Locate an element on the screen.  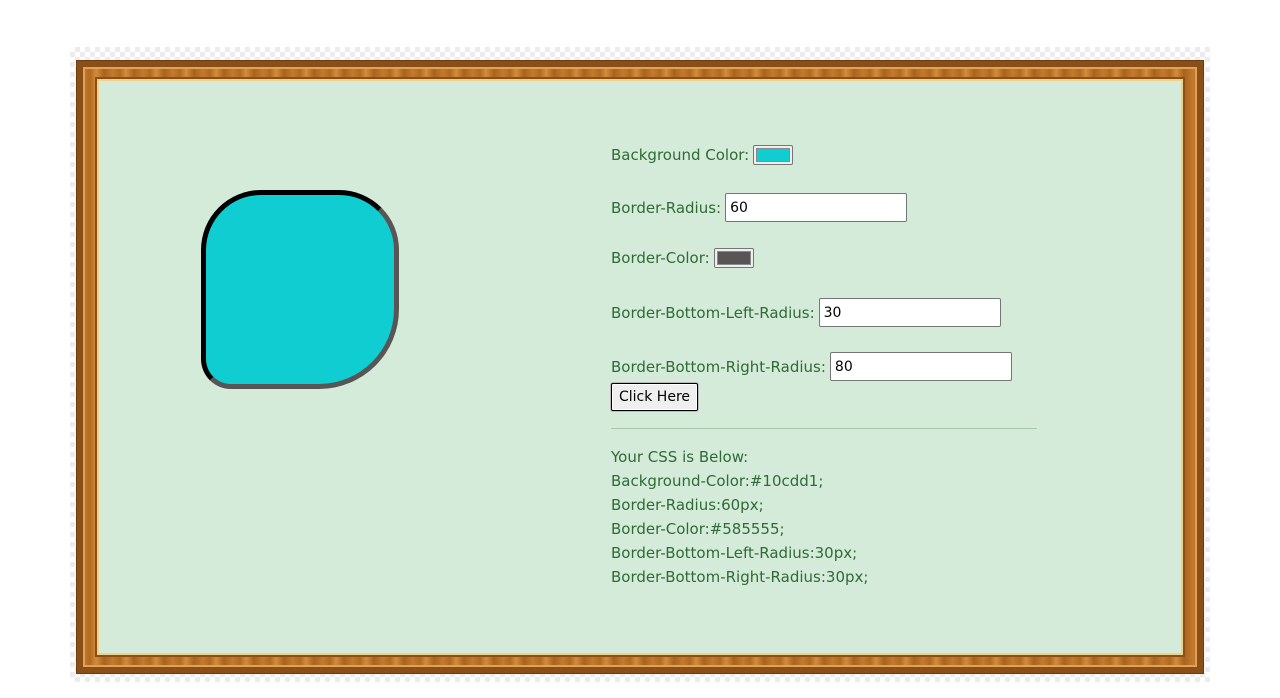
preview-shape is located at coordinates (300, 289).